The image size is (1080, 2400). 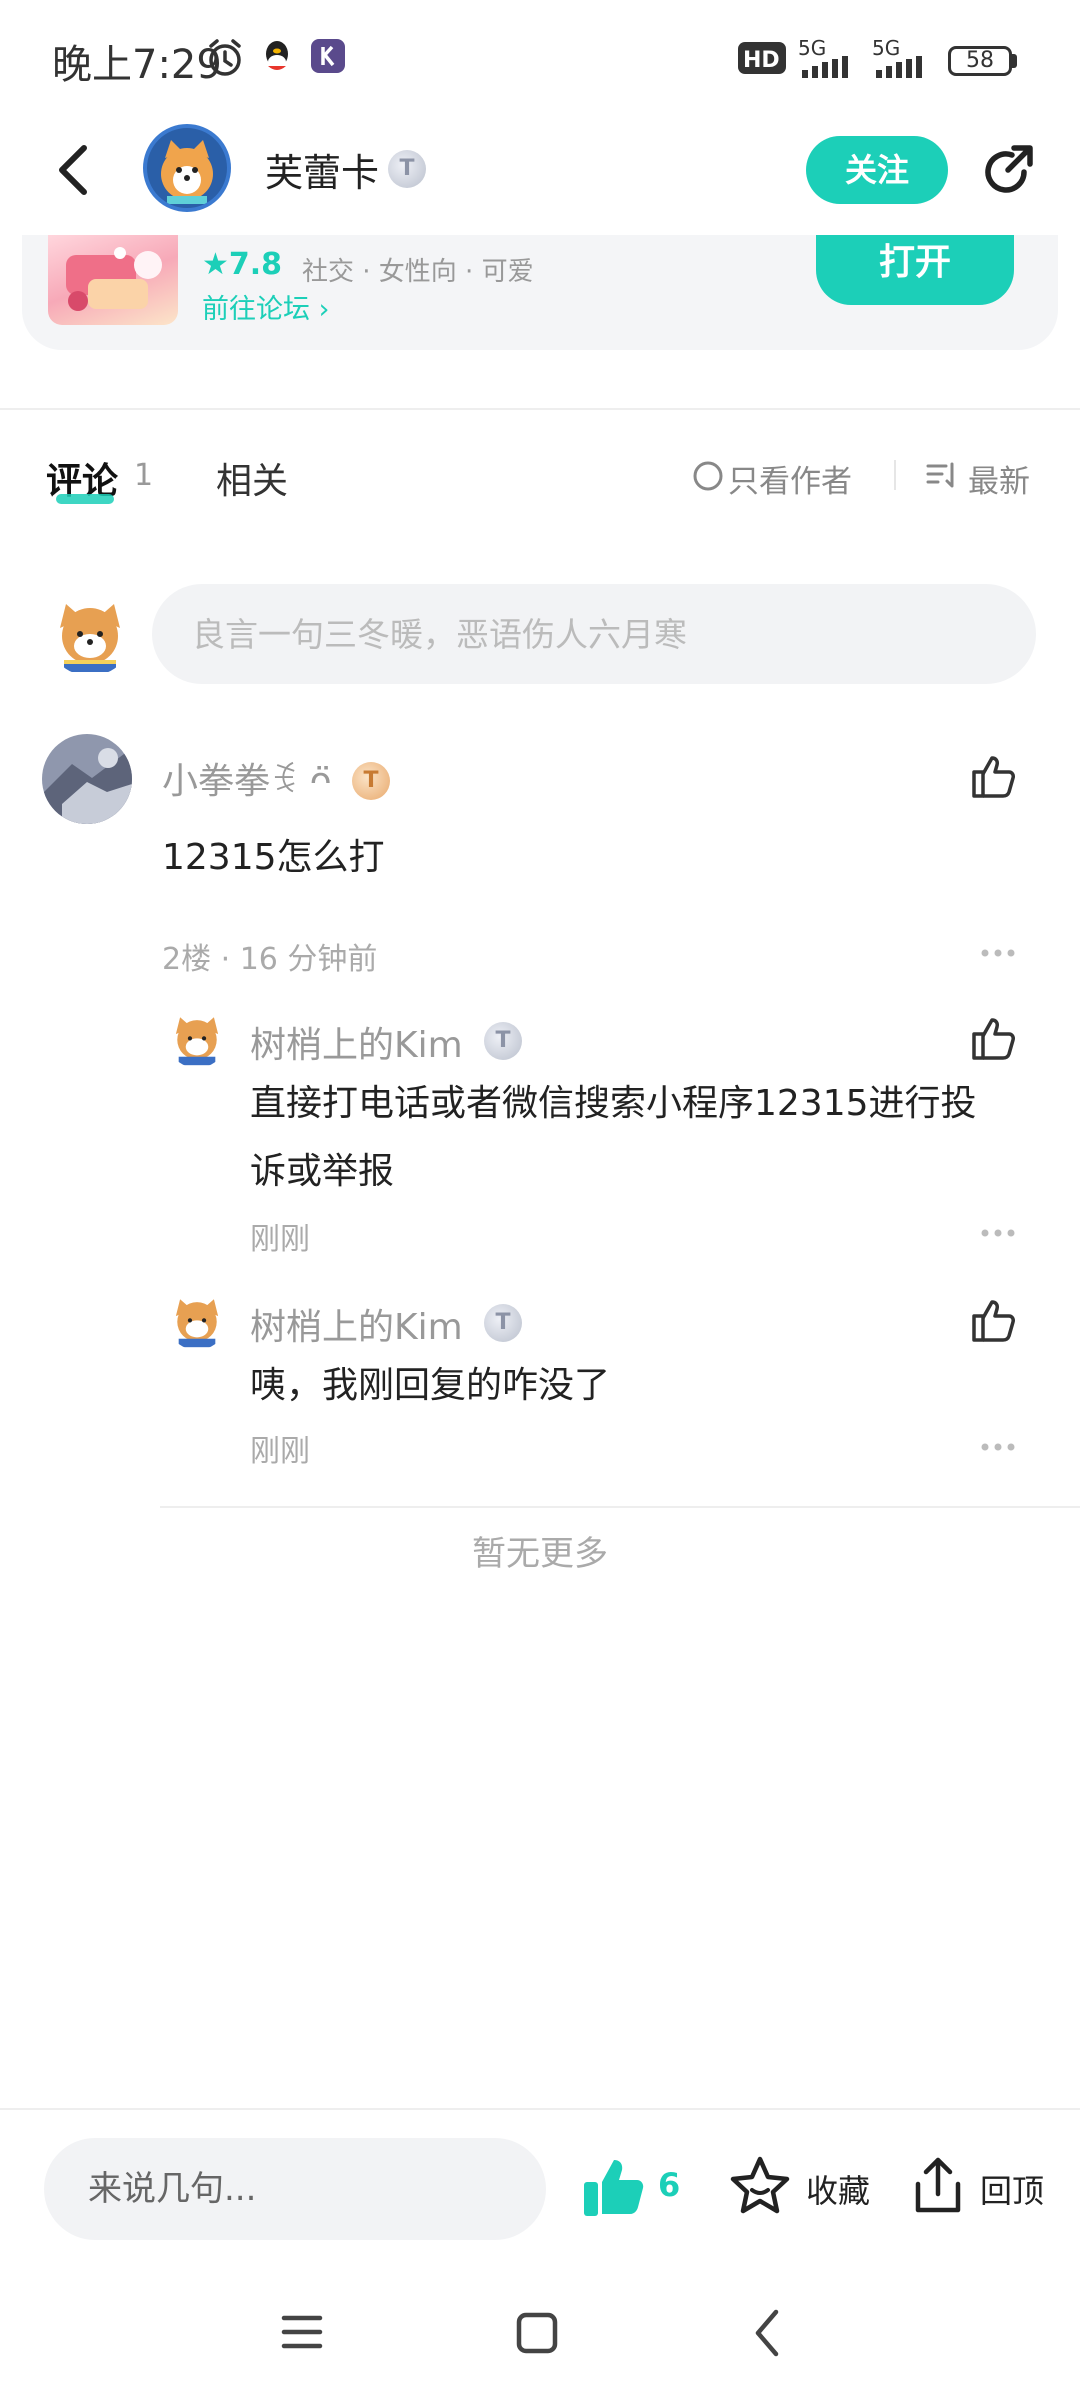 What do you see at coordinates (540, 60) in the screenshot?
I see `status-bar: 晚上7:29 HD 5G 5G 58` at bounding box center [540, 60].